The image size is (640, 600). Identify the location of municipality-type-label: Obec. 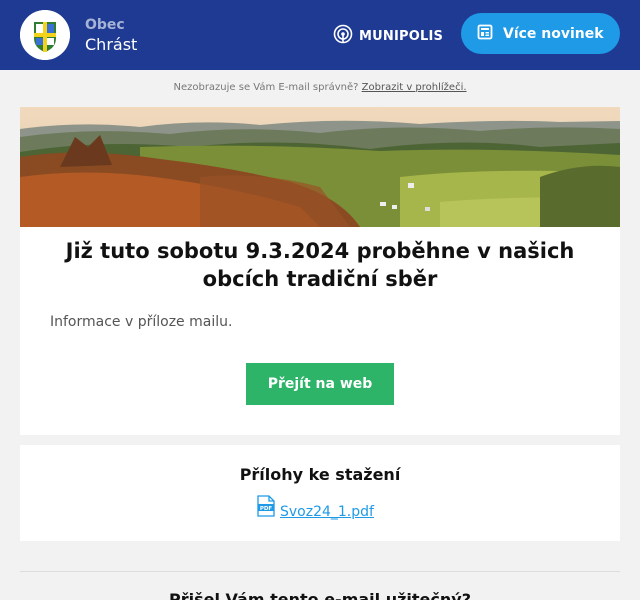
(105, 25).